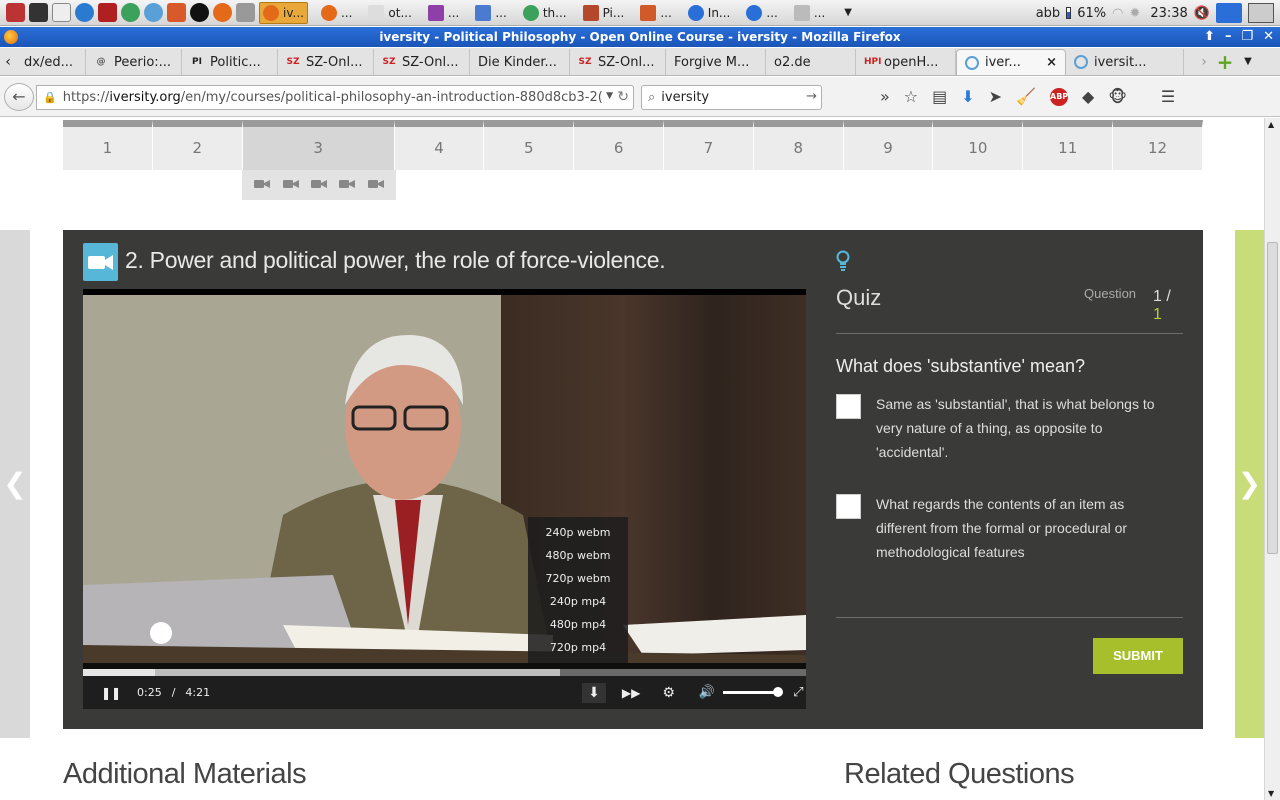  Describe the element at coordinates (19, 97) in the screenshot. I see `back-button: ←` at that location.